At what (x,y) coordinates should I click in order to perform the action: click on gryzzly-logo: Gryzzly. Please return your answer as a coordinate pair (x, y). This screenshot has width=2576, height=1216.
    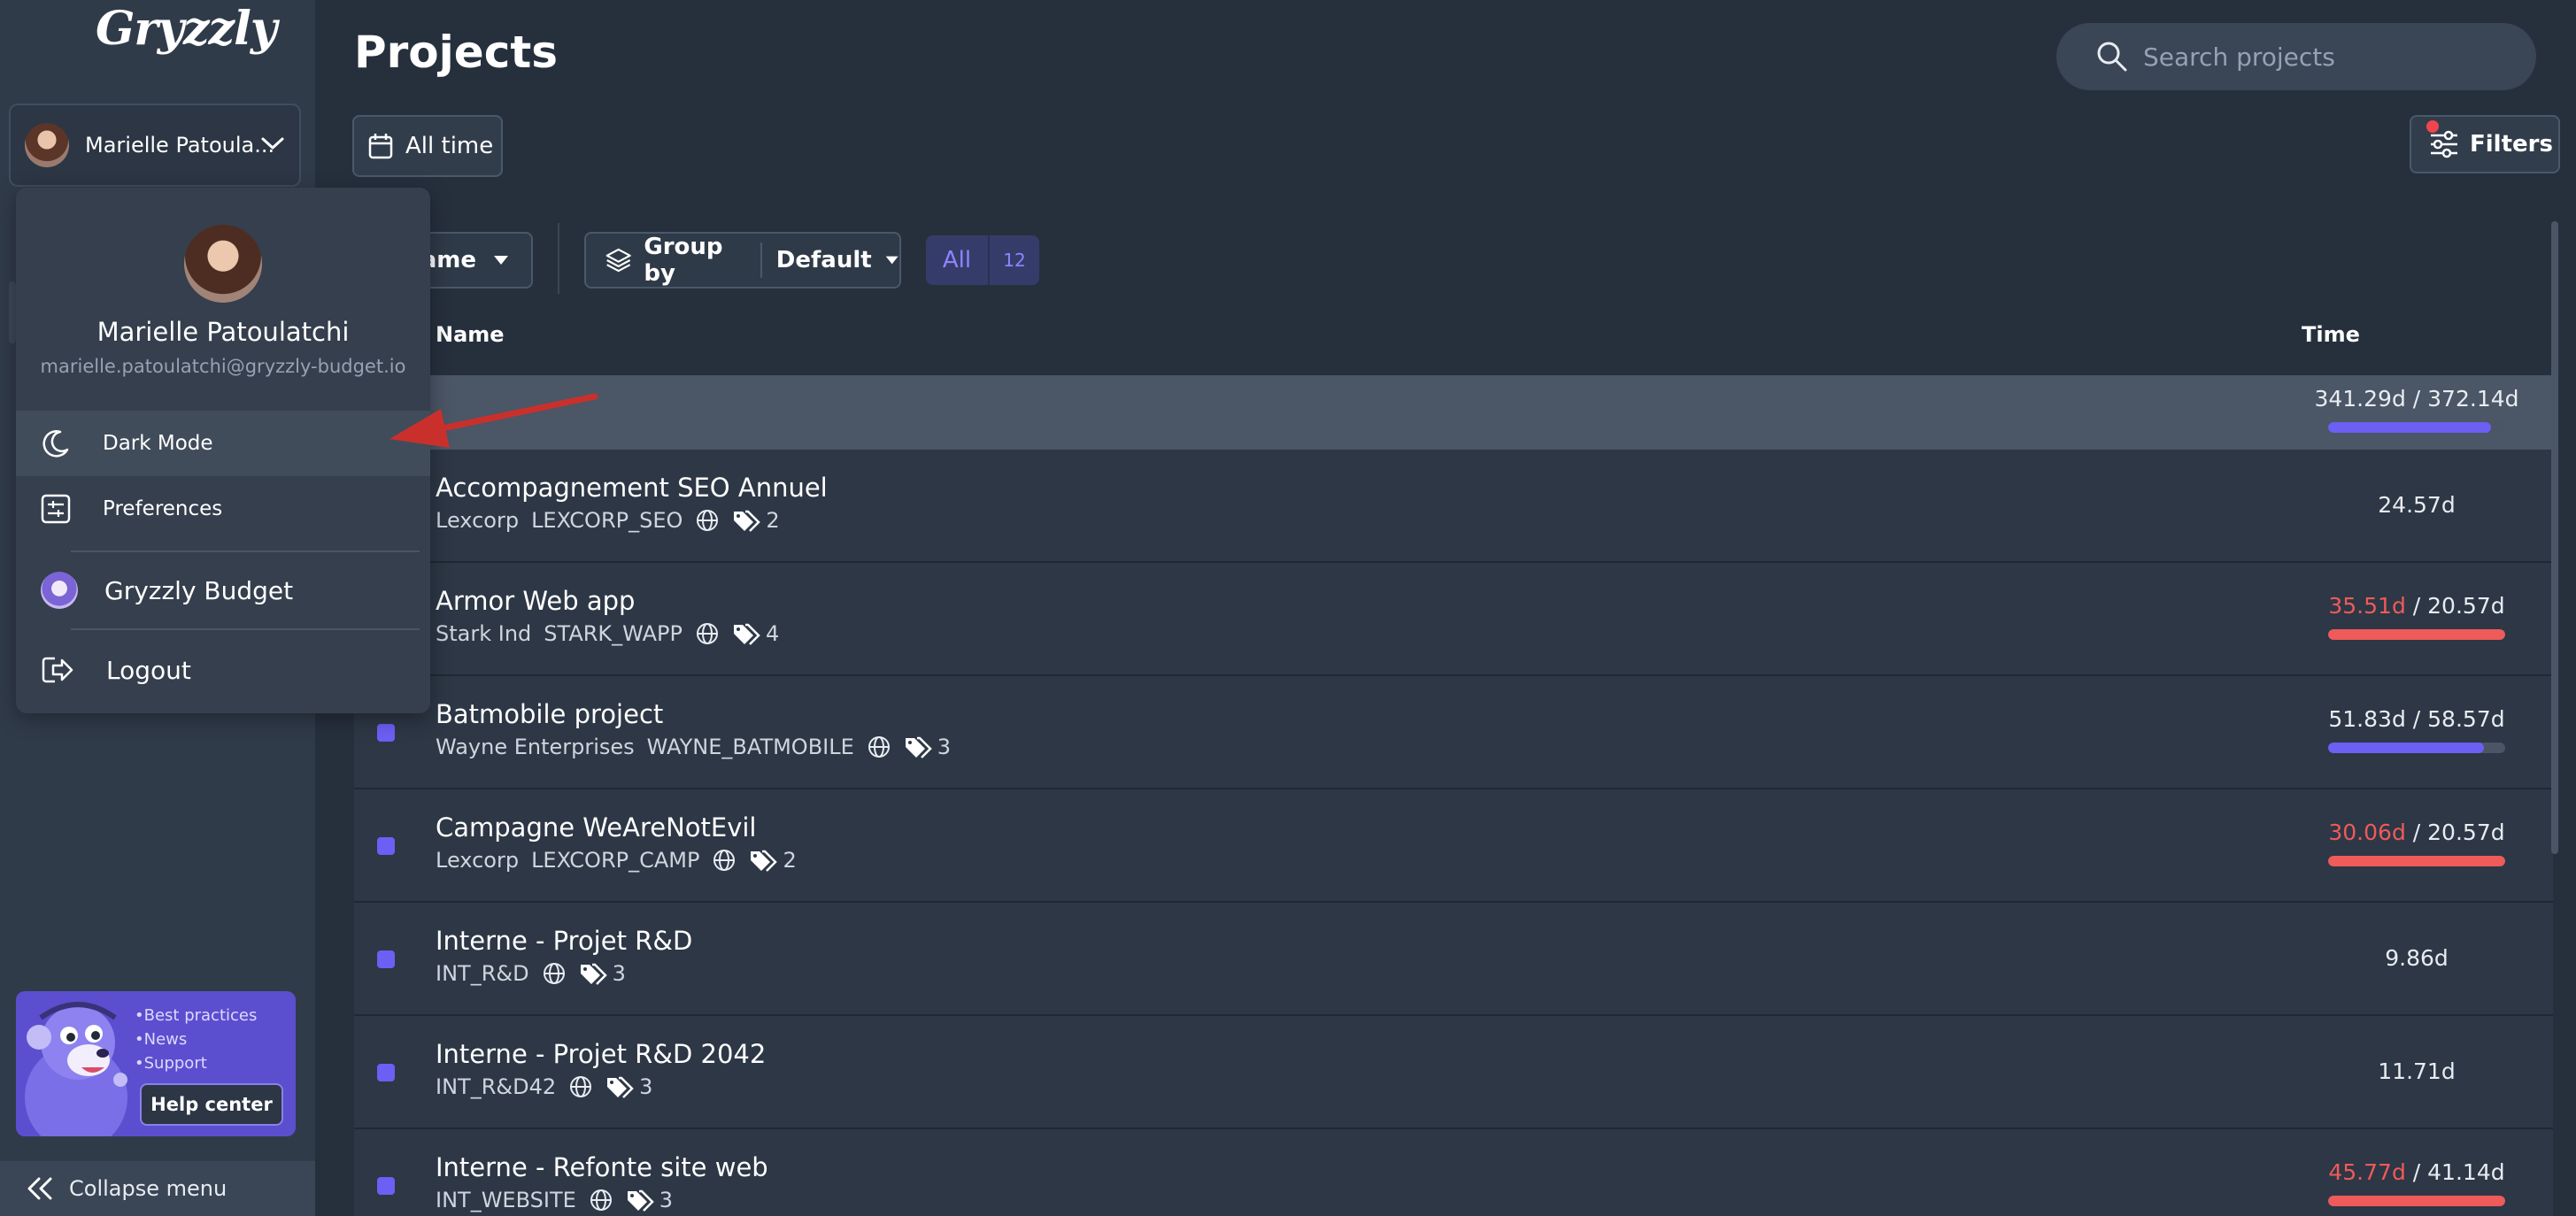
    Looking at the image, I should click on (186, 29).